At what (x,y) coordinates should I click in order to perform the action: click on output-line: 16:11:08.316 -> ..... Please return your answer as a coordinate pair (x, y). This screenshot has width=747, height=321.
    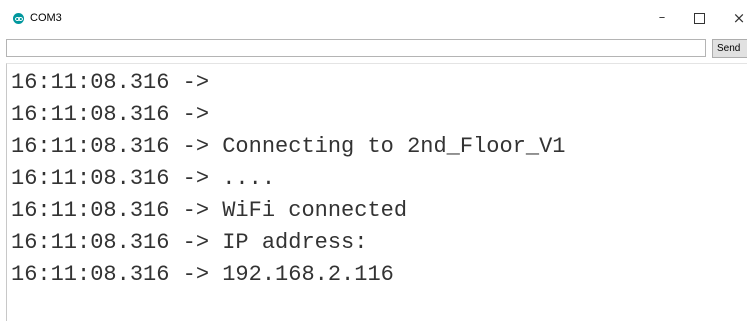
    Looking at the image, I should click on (143, 178).